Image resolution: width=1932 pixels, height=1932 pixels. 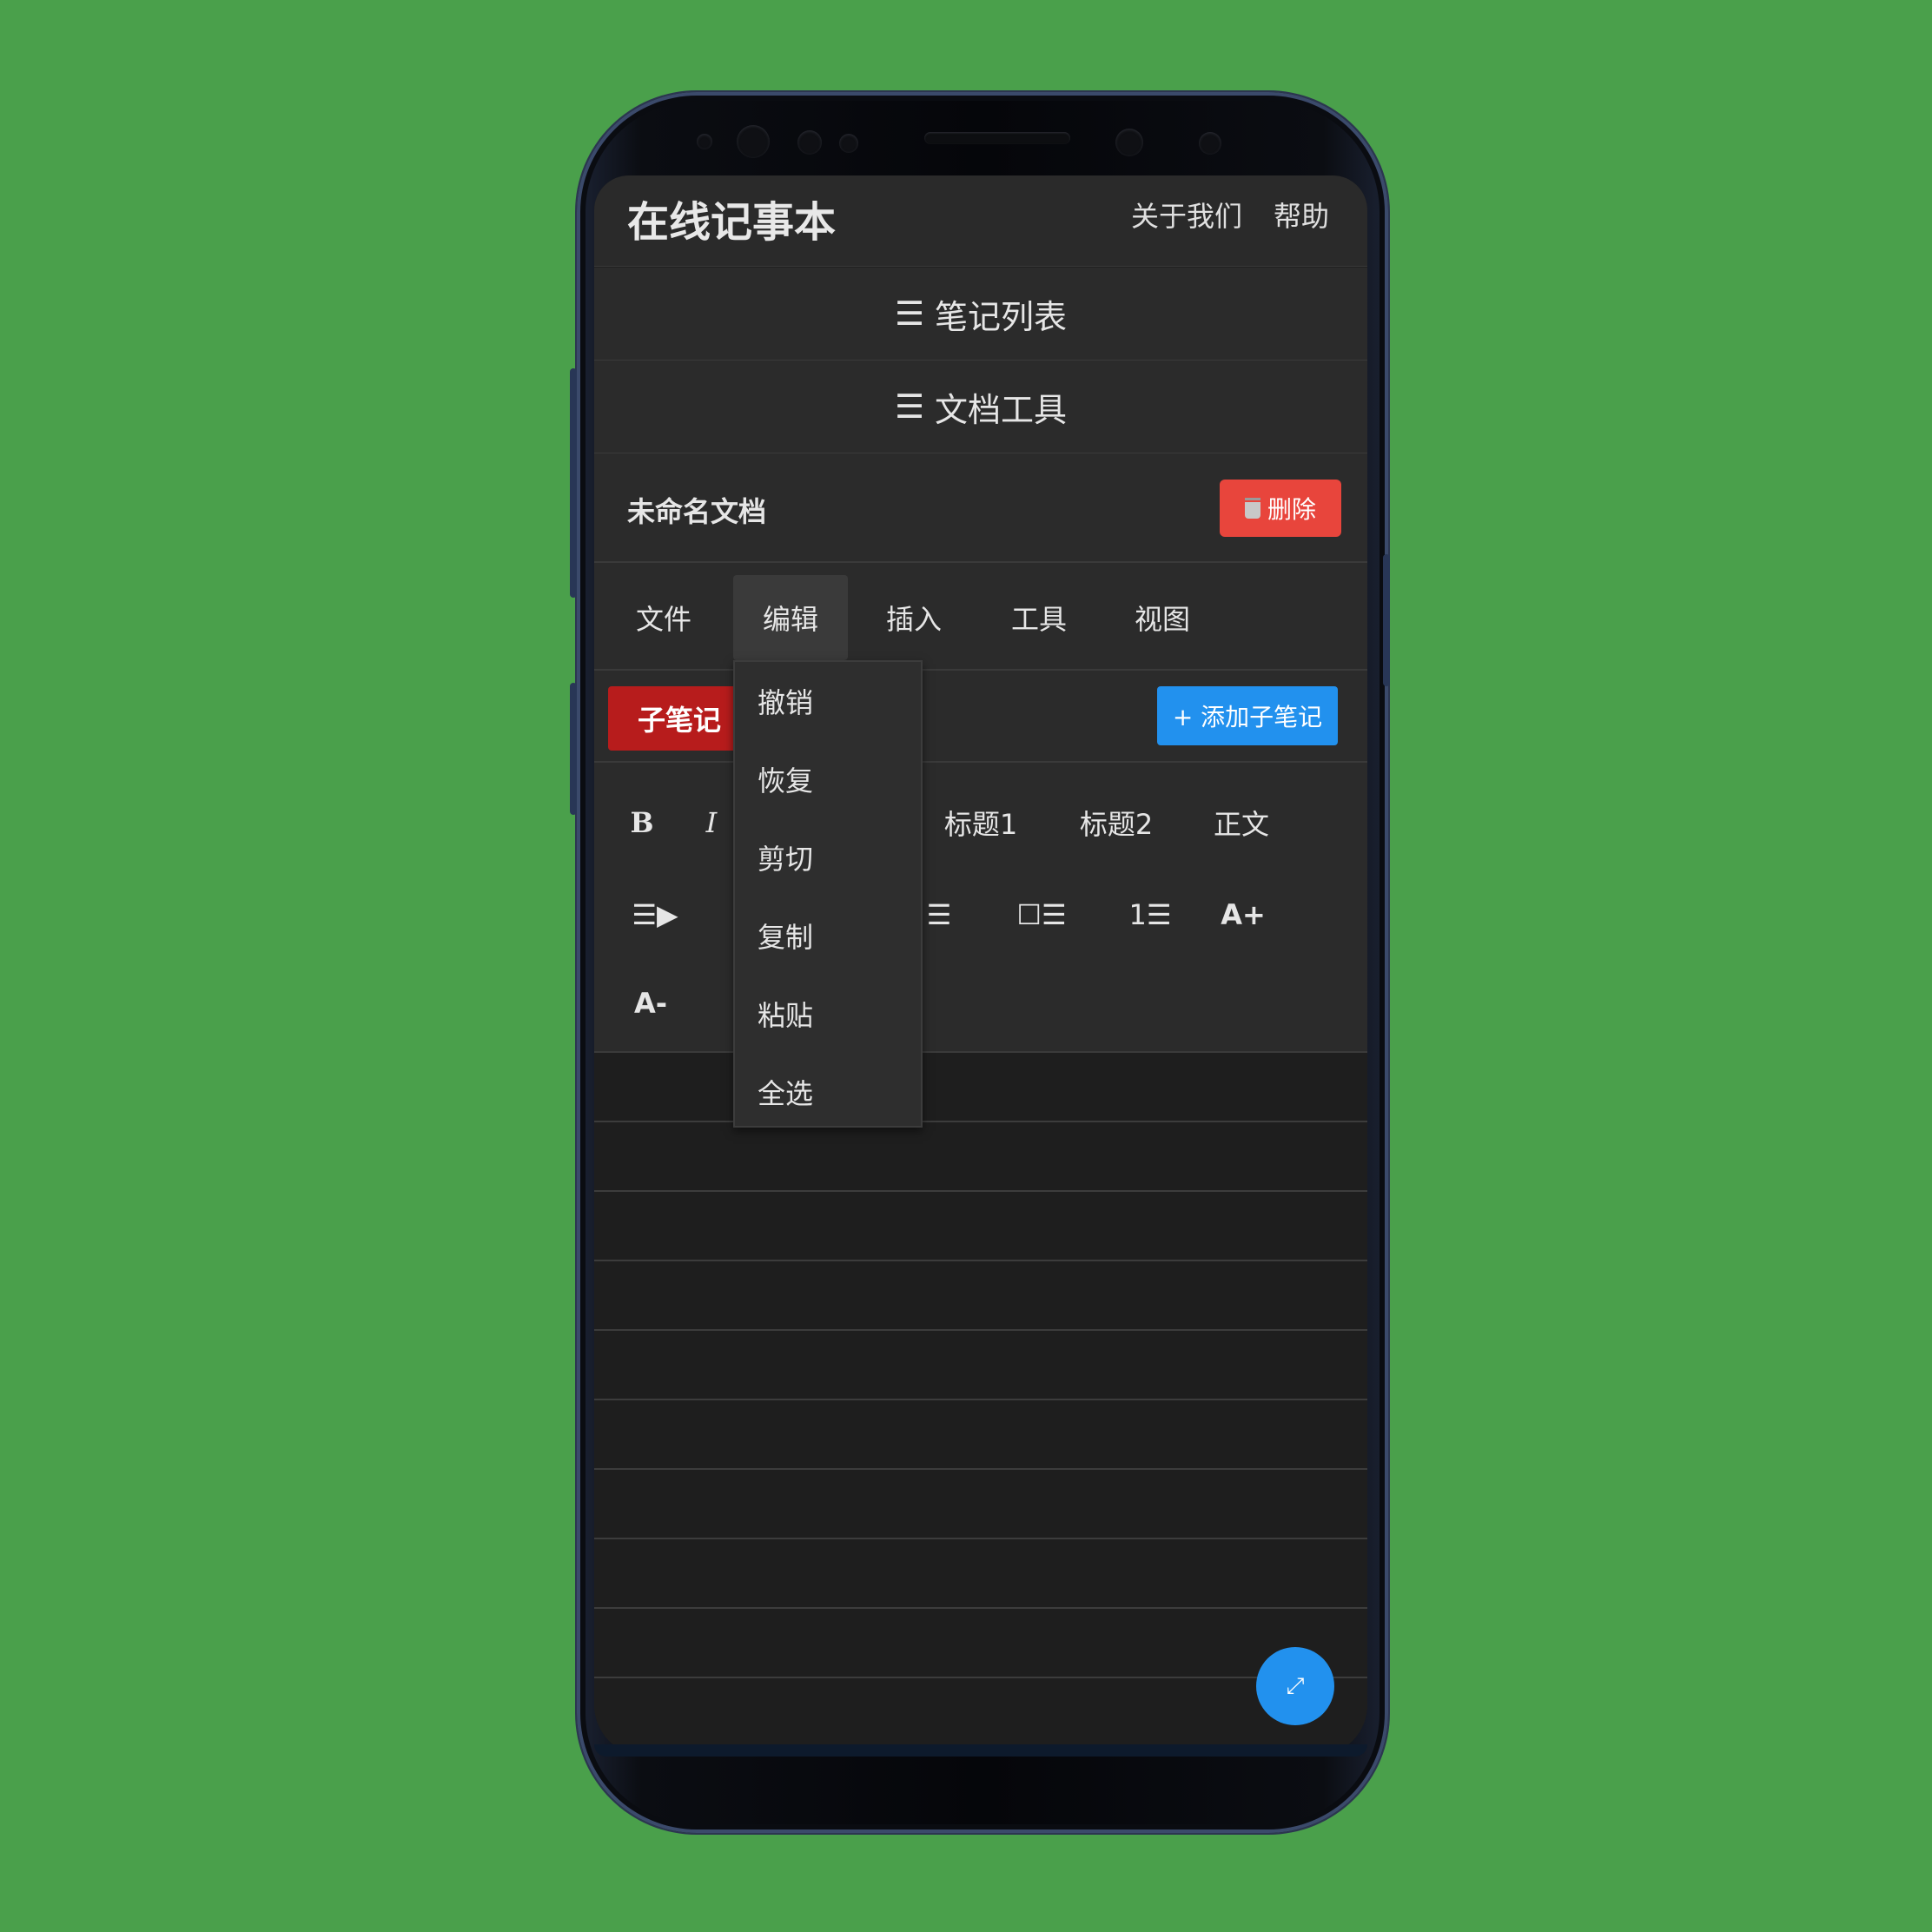 What do you see at coordinates (981, 1751) in the screenshot?
I see `phone-bottom-bezel` at bounding box center [981, 1751].